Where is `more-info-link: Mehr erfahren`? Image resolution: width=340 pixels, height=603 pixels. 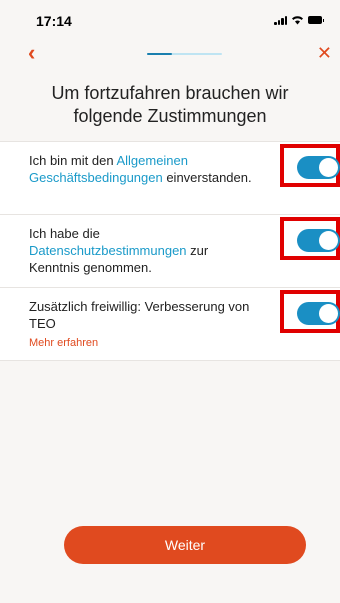
more-info-link: Mehr erfahren is located at coordinates (144, 343).